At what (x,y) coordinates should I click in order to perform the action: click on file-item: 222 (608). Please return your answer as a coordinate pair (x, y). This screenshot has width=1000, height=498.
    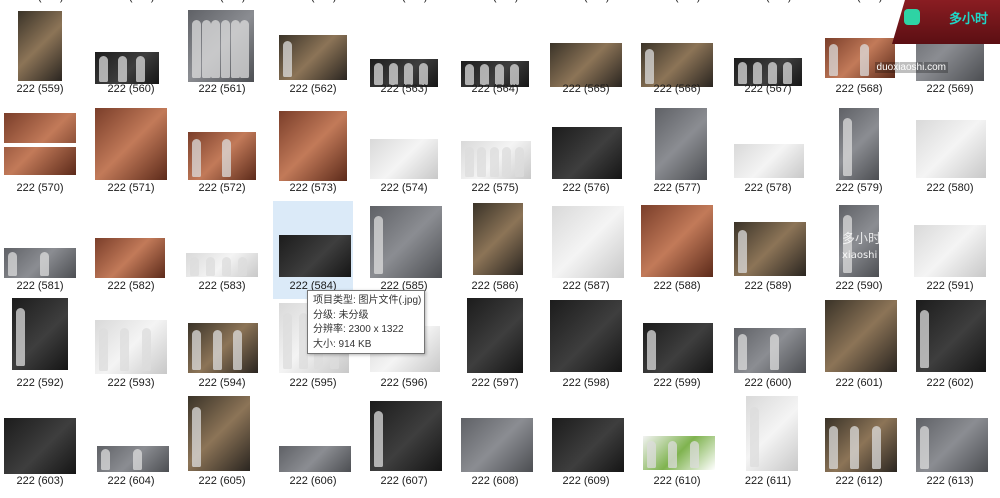
    Looking at the image, I should click on (495, 445).